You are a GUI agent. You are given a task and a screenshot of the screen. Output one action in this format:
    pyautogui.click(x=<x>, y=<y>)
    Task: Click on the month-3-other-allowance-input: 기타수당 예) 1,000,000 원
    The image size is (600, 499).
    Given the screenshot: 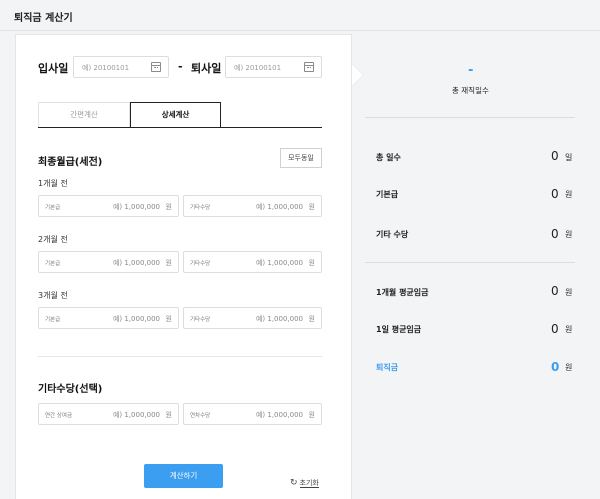 What is the action you would take?
    pyautogui.click(x=252, y=318)
    